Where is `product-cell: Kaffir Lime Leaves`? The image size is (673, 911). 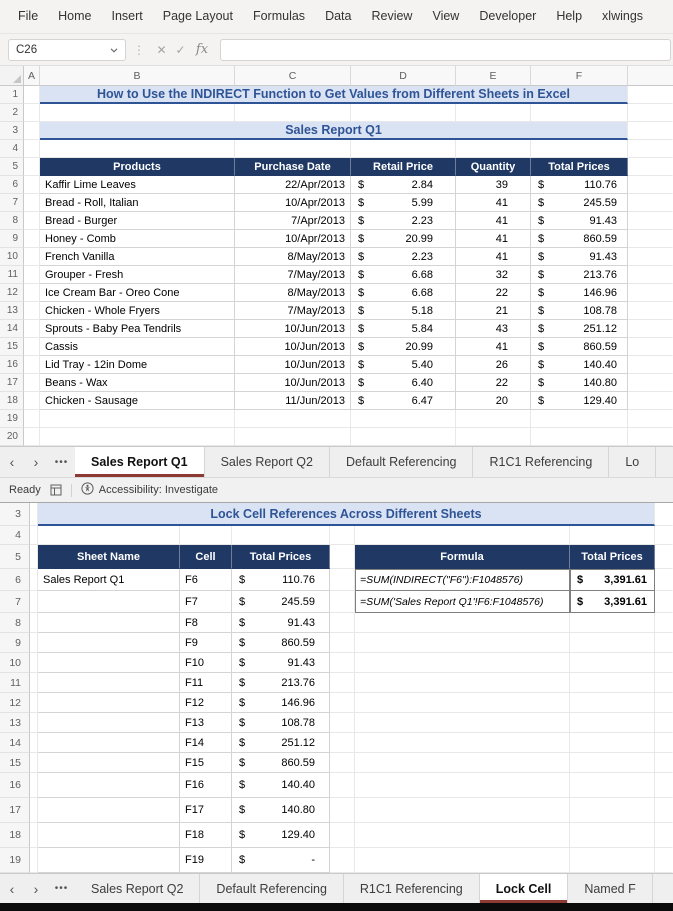
product-cell: Kaffir Lime Leaves is located at coordinates (137, 185).